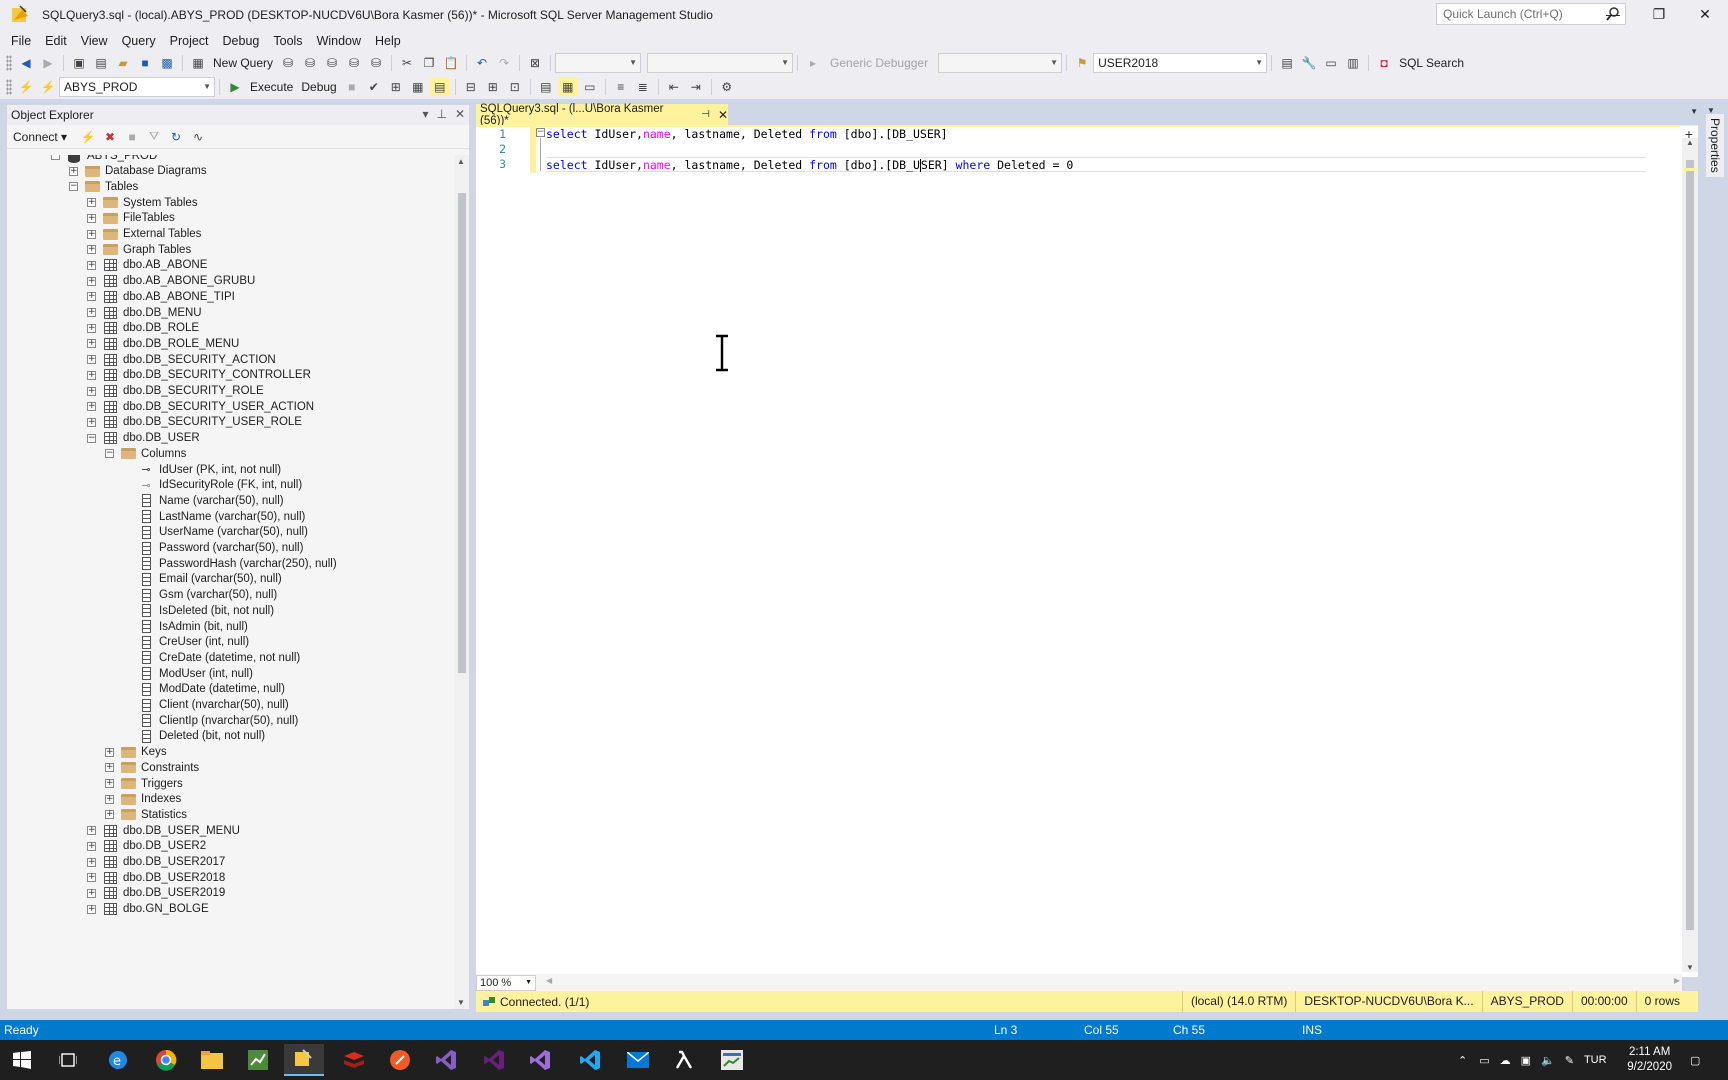  I want to click on editor-horizontal-scrollbar: ◀ ▶, so click(1113, 982).